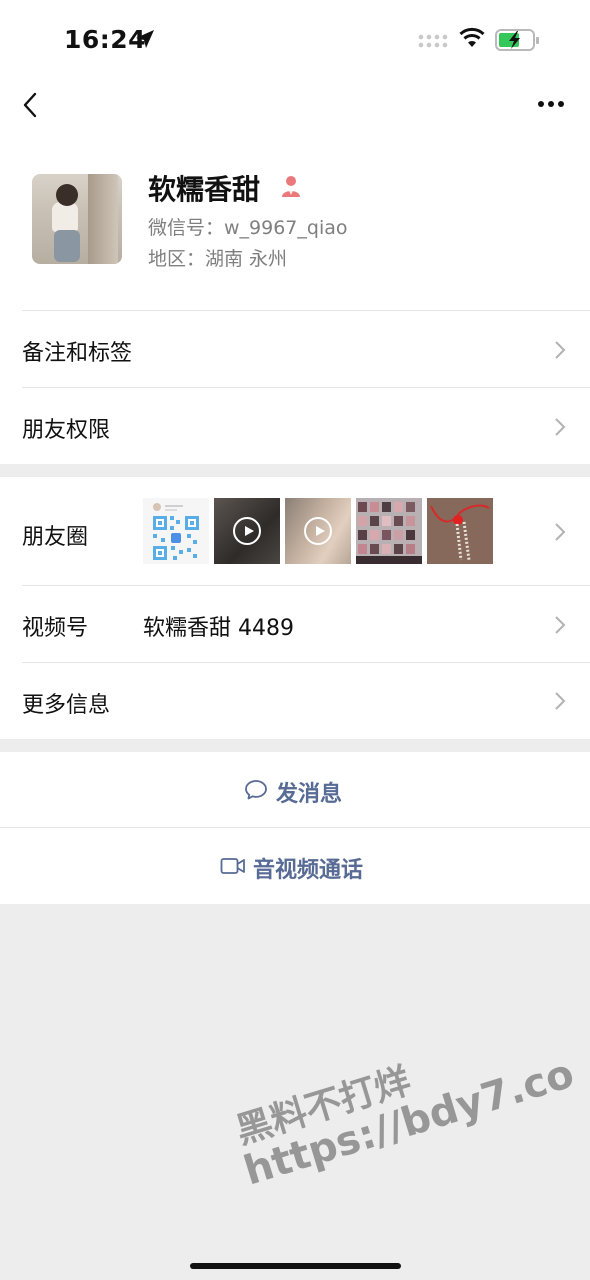 The height and width of the screenshot is (1280, 590). Describe the element at coordinates (66, 705) in the screenshot. I see `row-label: 更多信息` at that location.